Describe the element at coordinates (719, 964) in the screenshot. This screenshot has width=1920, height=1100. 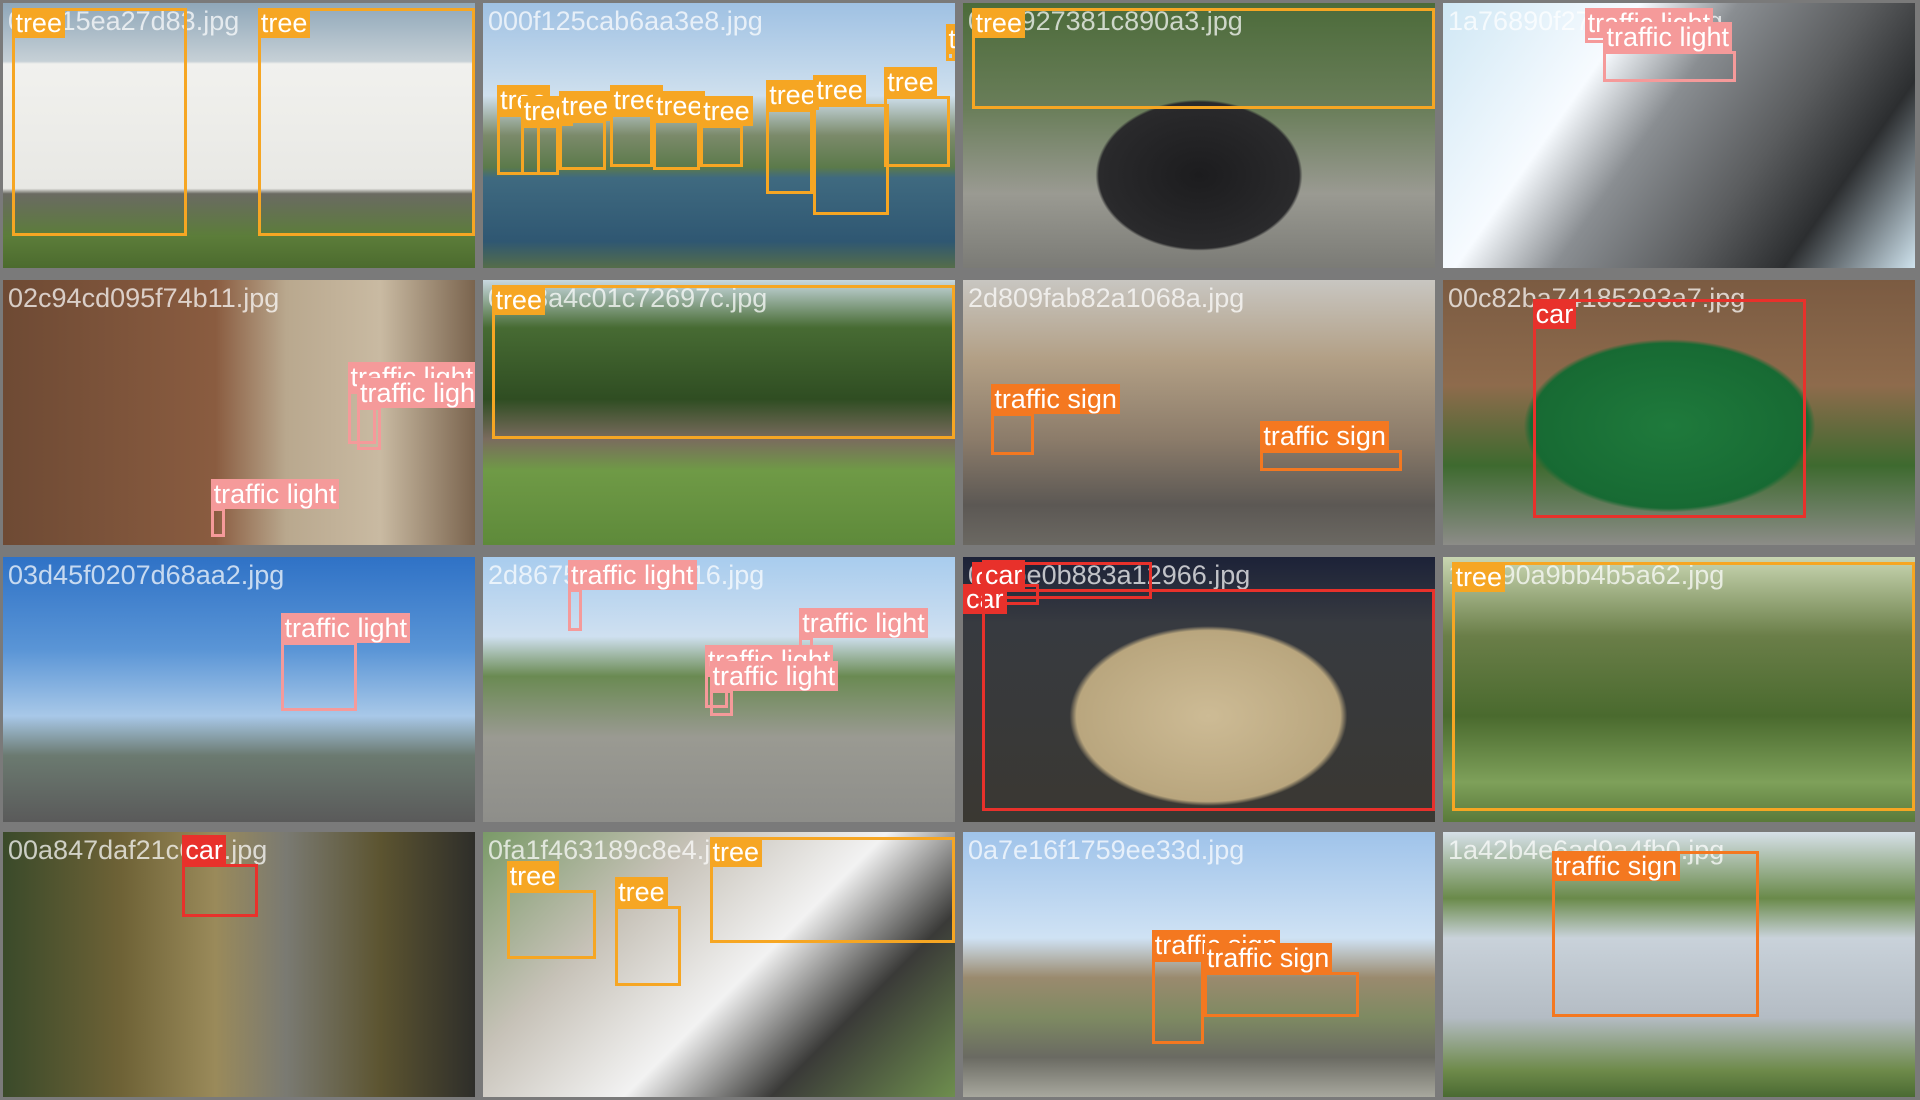
I see `image-tile: 0fa1f463189c8e4.jpg tree tree tree` at that location.